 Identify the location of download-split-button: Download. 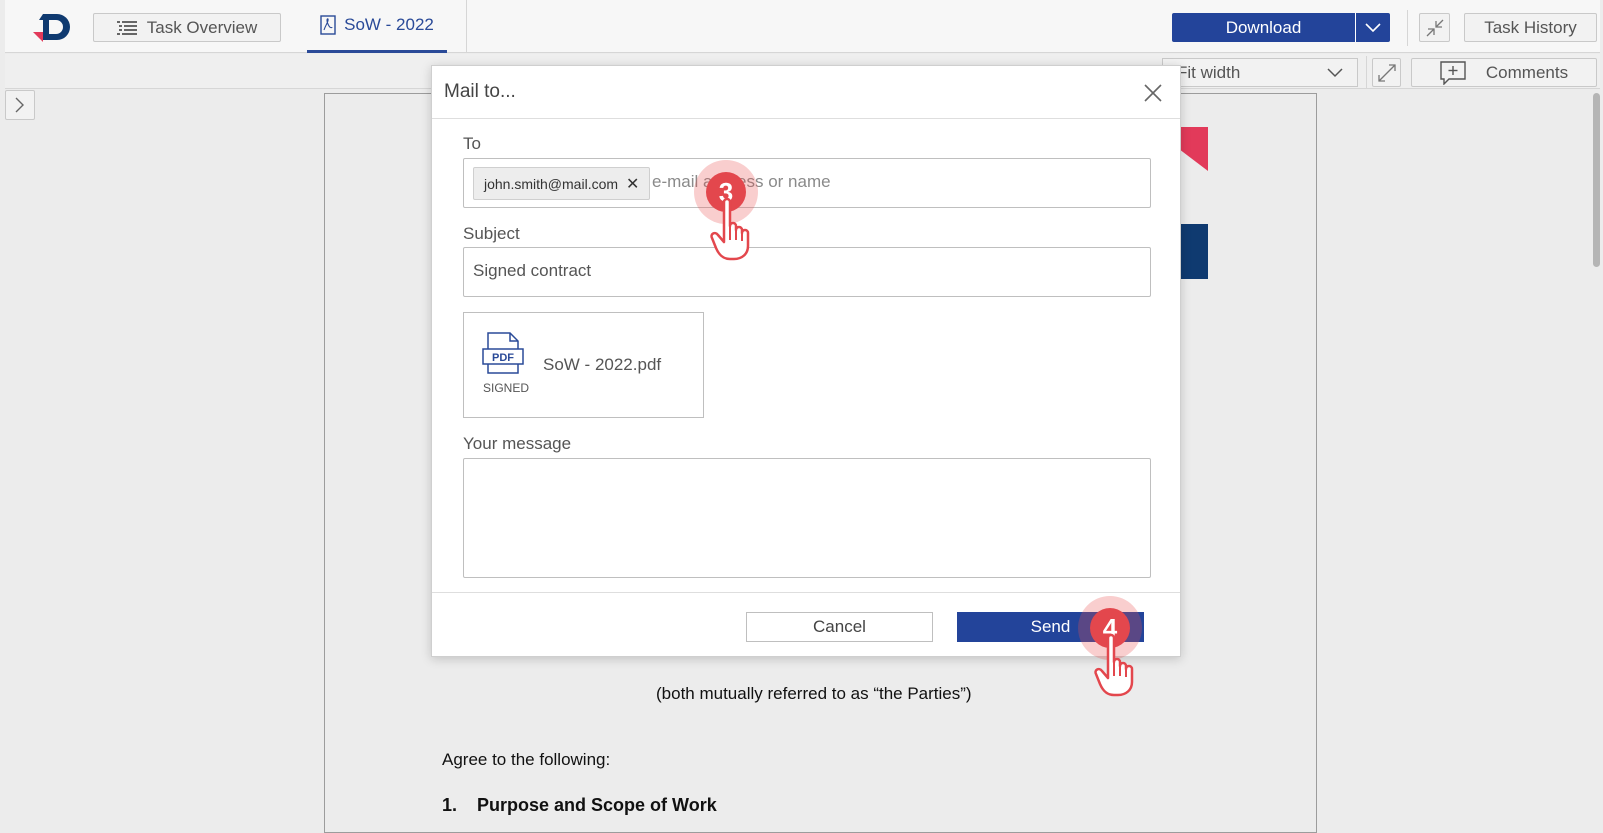
(1281, 27).